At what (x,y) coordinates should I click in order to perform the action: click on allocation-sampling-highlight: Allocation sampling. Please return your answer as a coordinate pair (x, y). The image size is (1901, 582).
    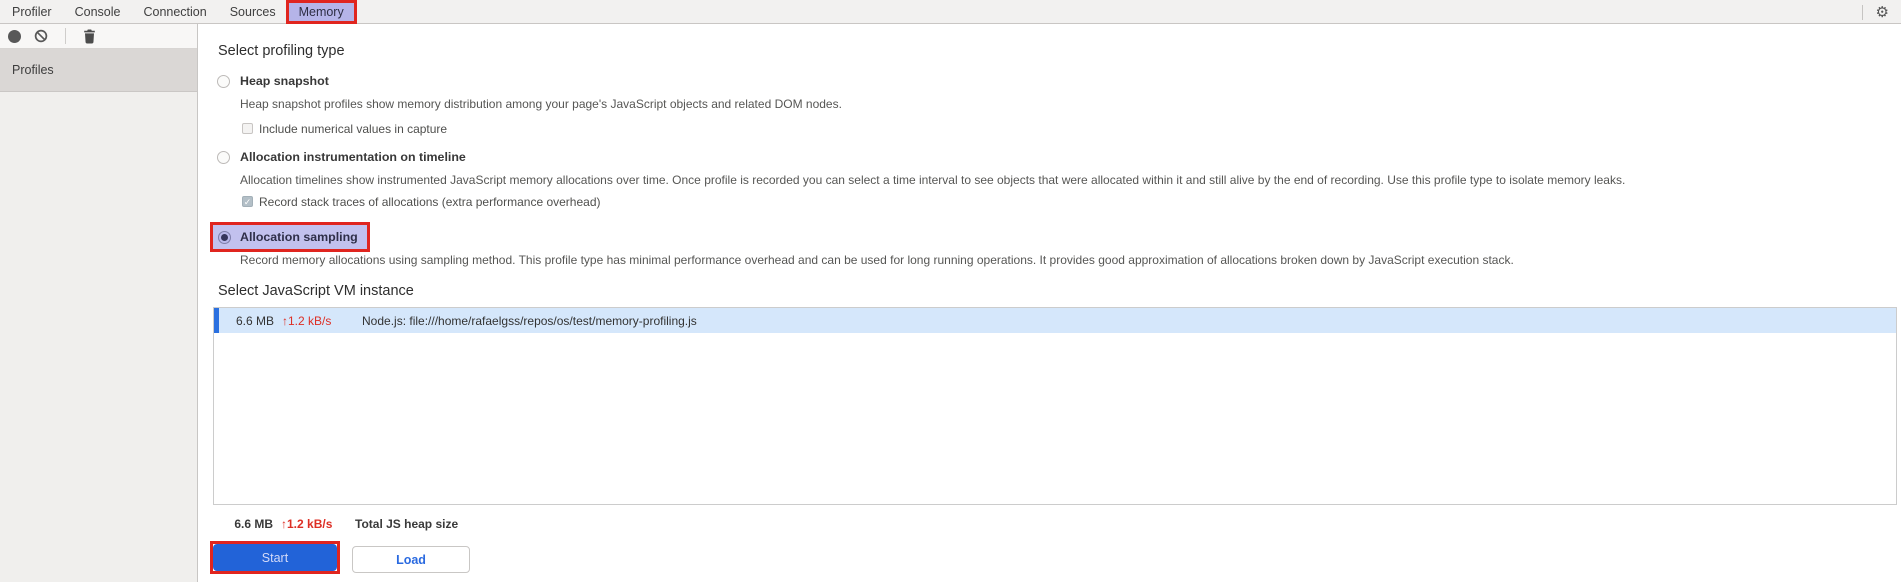
    Looking at the image, I should click on (290, 237).